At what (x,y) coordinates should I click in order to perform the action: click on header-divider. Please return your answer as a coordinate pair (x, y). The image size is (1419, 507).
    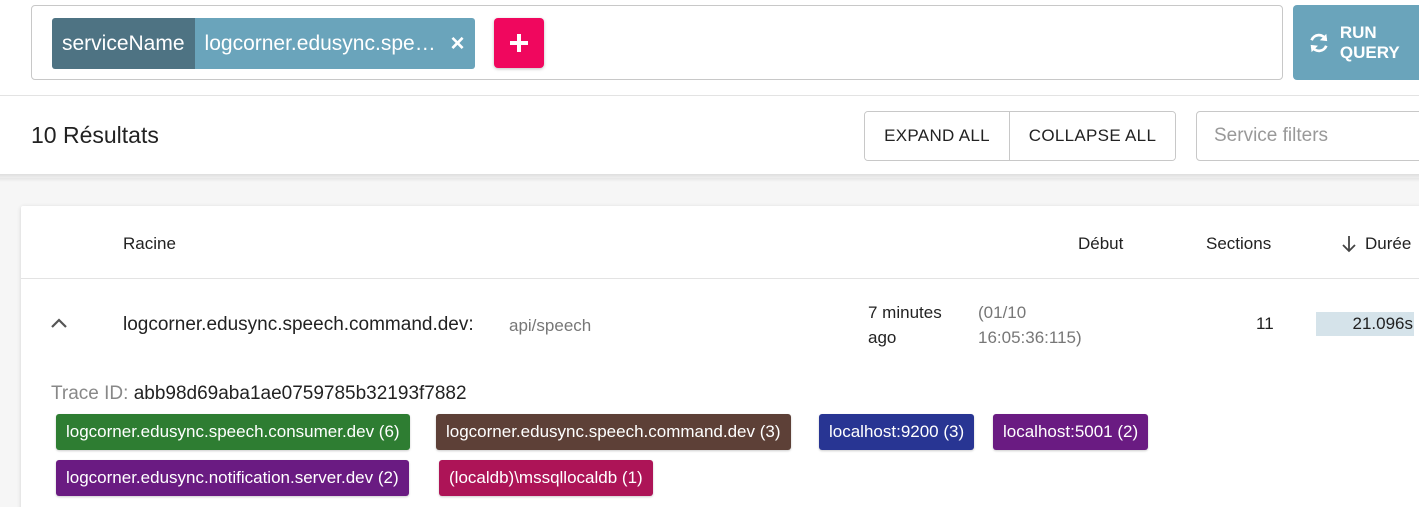
    Looking at the image, I should click on (709, 95).